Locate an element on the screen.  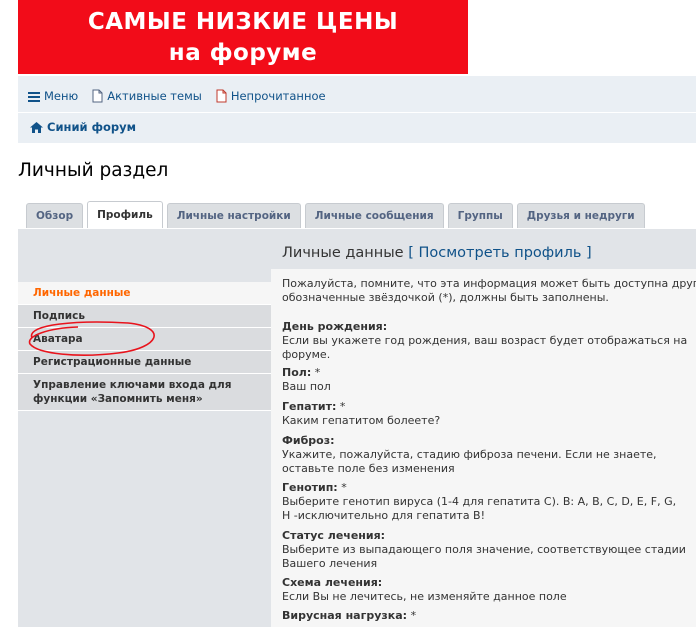
banner-line-2: на форуме is located at coordinates (243, 53).